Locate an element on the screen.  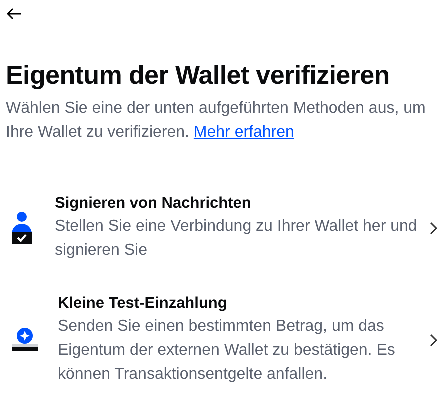
coin-tray-icon is located at coordinates (25, 340).